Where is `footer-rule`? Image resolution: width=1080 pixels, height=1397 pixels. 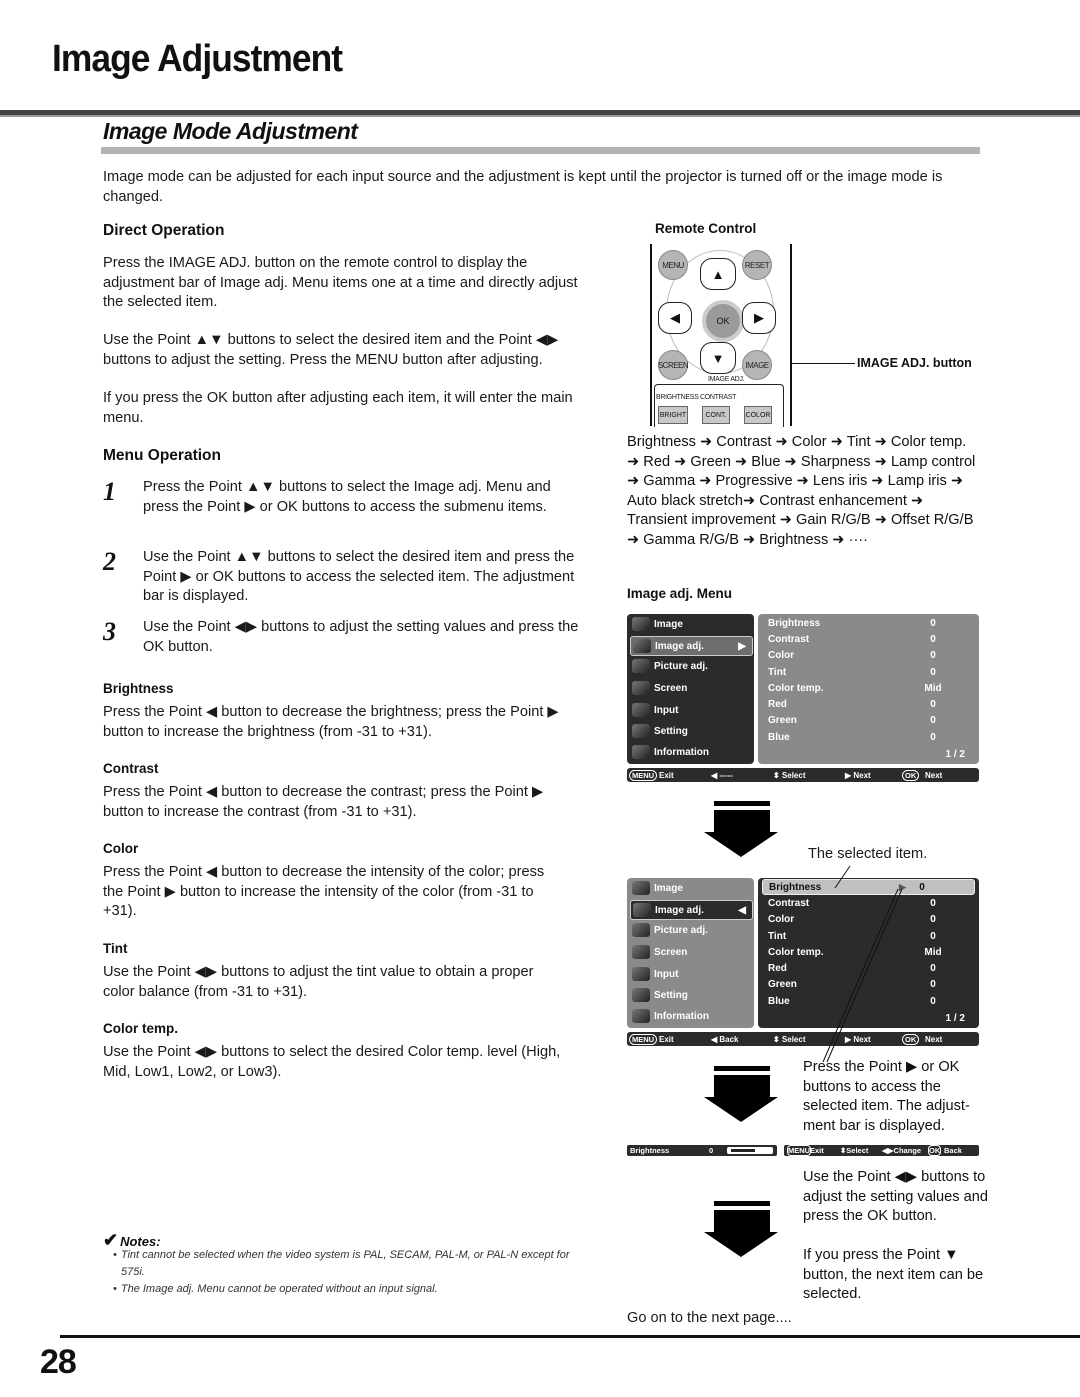 footer-rule is located at coordinates (570, 1336).